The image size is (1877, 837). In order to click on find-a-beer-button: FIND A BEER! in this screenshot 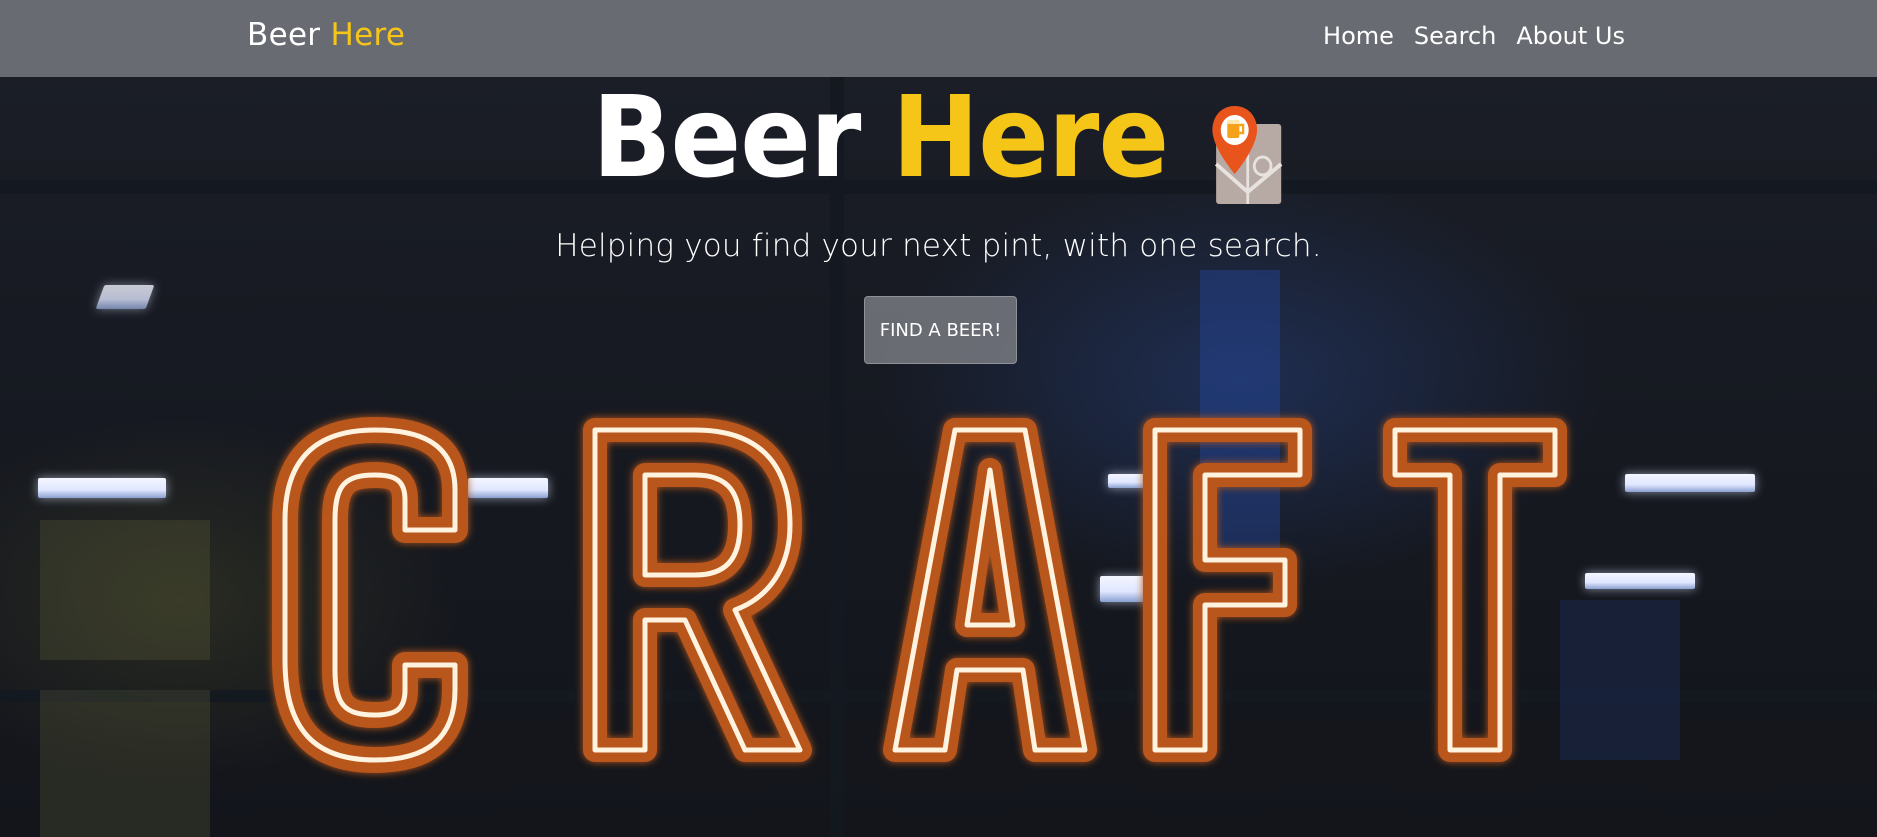, I will do `click(940, 330)`.